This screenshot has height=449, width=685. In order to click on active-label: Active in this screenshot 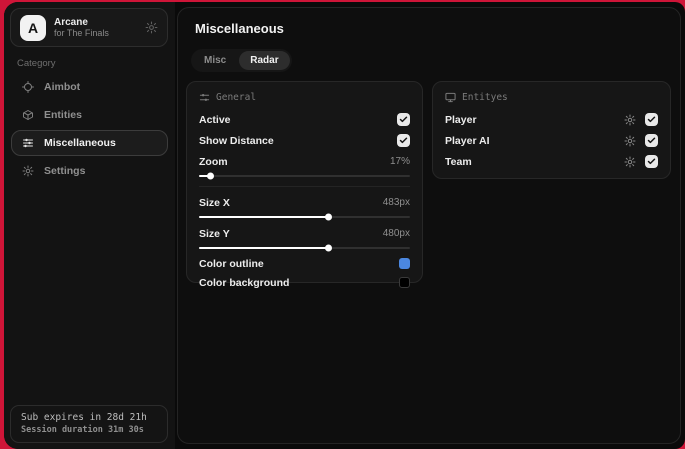, I will do `click(215, 119)`.